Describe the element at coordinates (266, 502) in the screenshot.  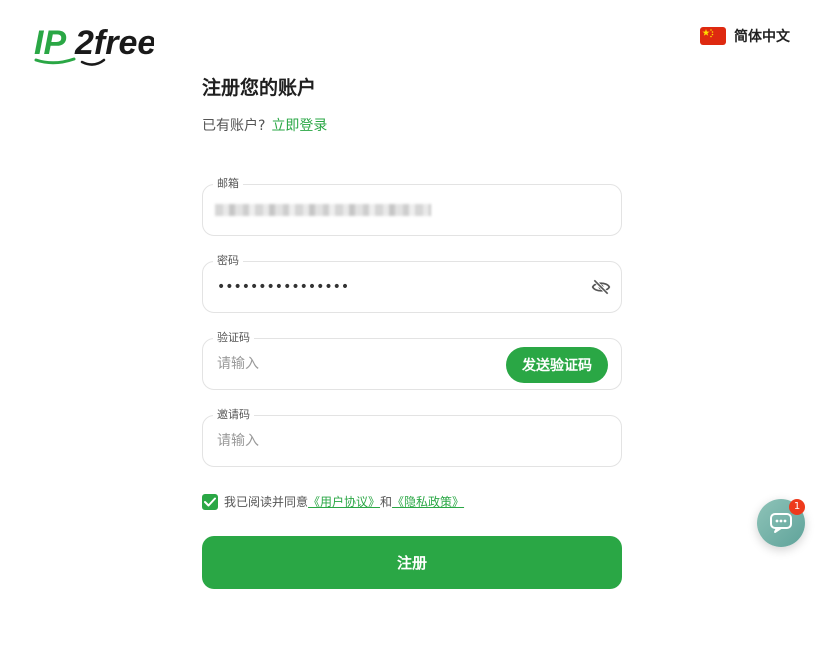
I see `agreement-prefix: 我已阅读并同意` at that location.